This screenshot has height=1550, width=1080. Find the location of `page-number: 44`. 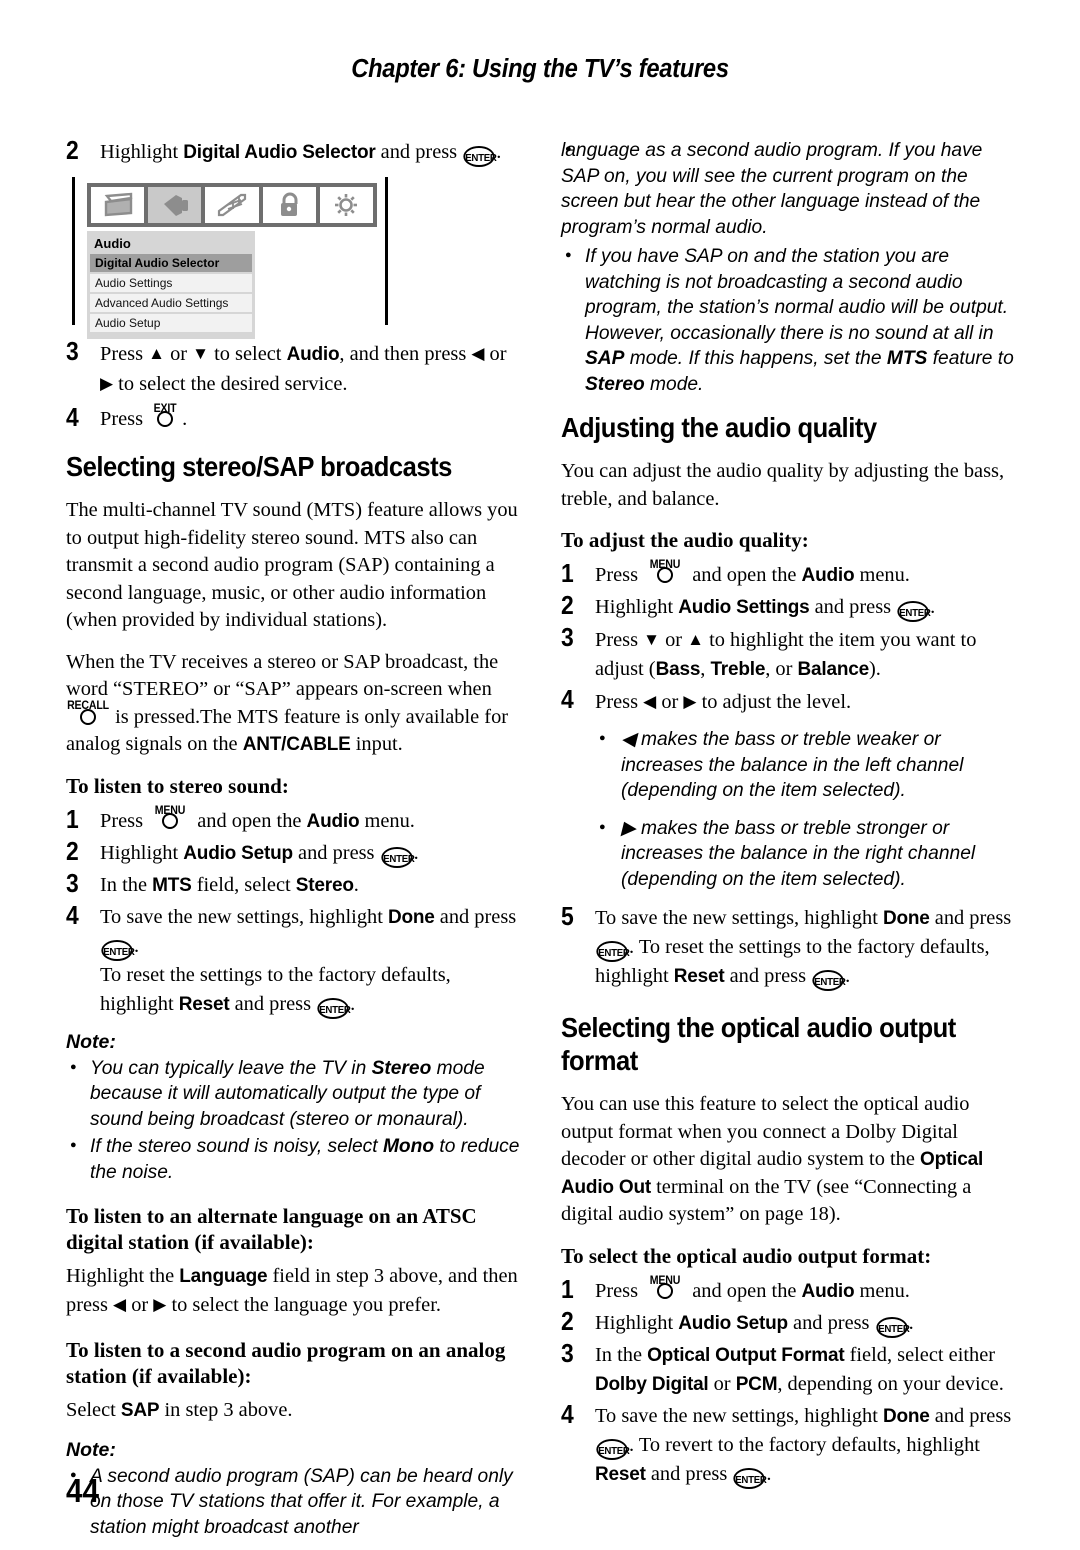

page-number: 44 is located at coordinates (83, 1490).